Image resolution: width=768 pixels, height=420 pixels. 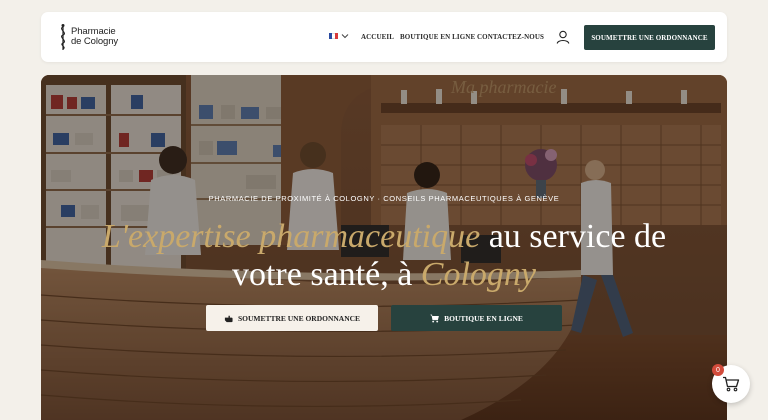 What do you see at coordinates (437, 37) in the screenshot?
I see `nav-boutique: BOUTIQUE EN LIGNE` at bounding box center [437, 37].